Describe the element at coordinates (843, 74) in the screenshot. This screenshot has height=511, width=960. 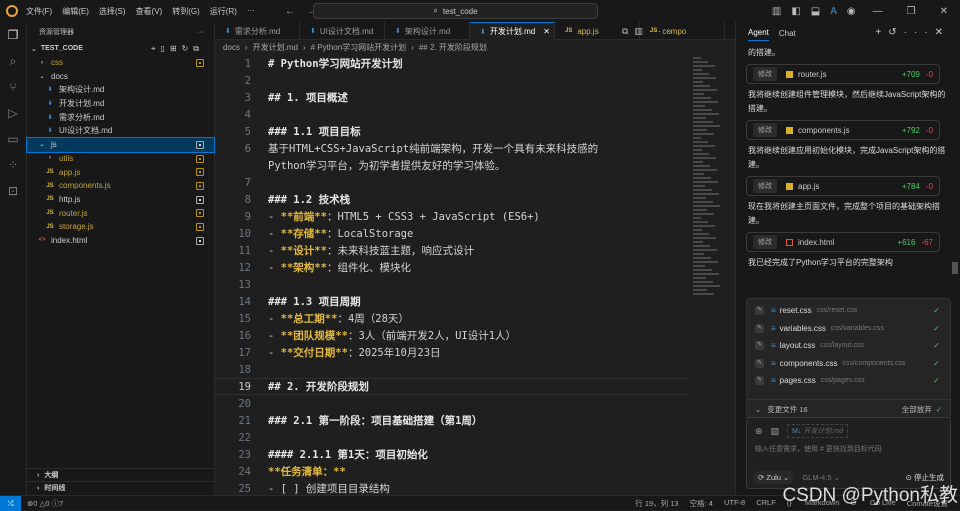
I see `file-change-card: 修改 router.js +709 -0` at that location.